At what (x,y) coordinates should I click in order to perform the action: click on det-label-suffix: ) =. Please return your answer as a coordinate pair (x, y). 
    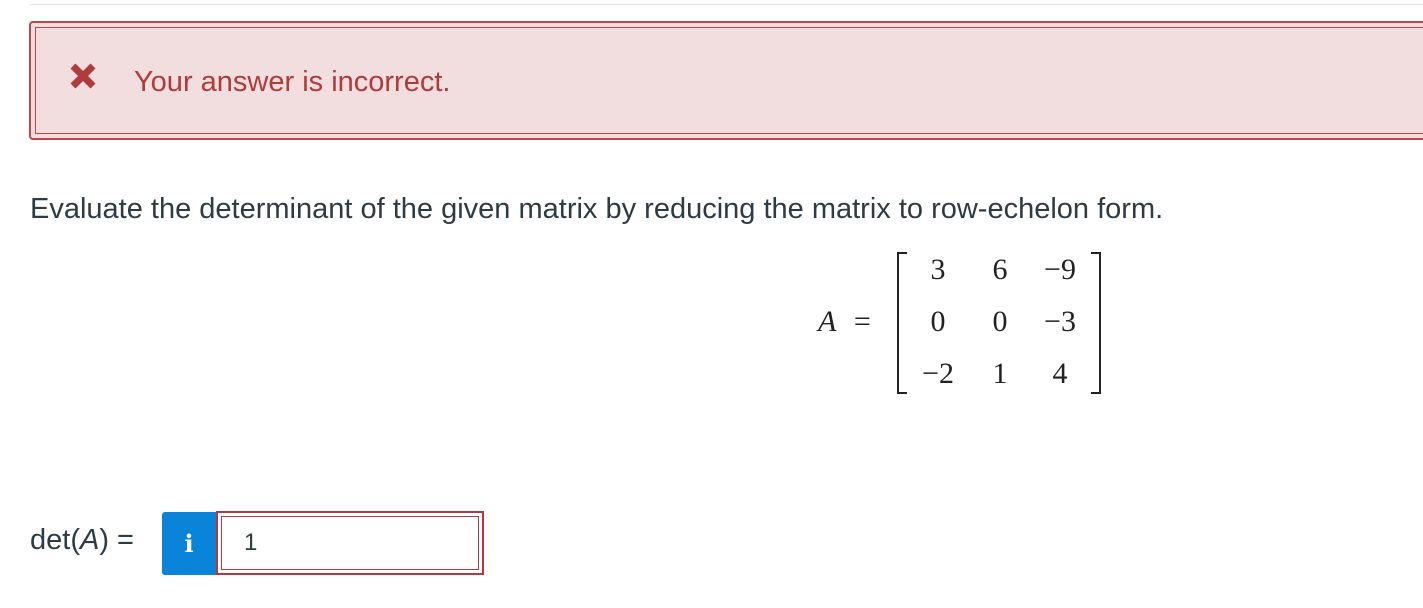
    Looking at the image, I should click on (116, 540).